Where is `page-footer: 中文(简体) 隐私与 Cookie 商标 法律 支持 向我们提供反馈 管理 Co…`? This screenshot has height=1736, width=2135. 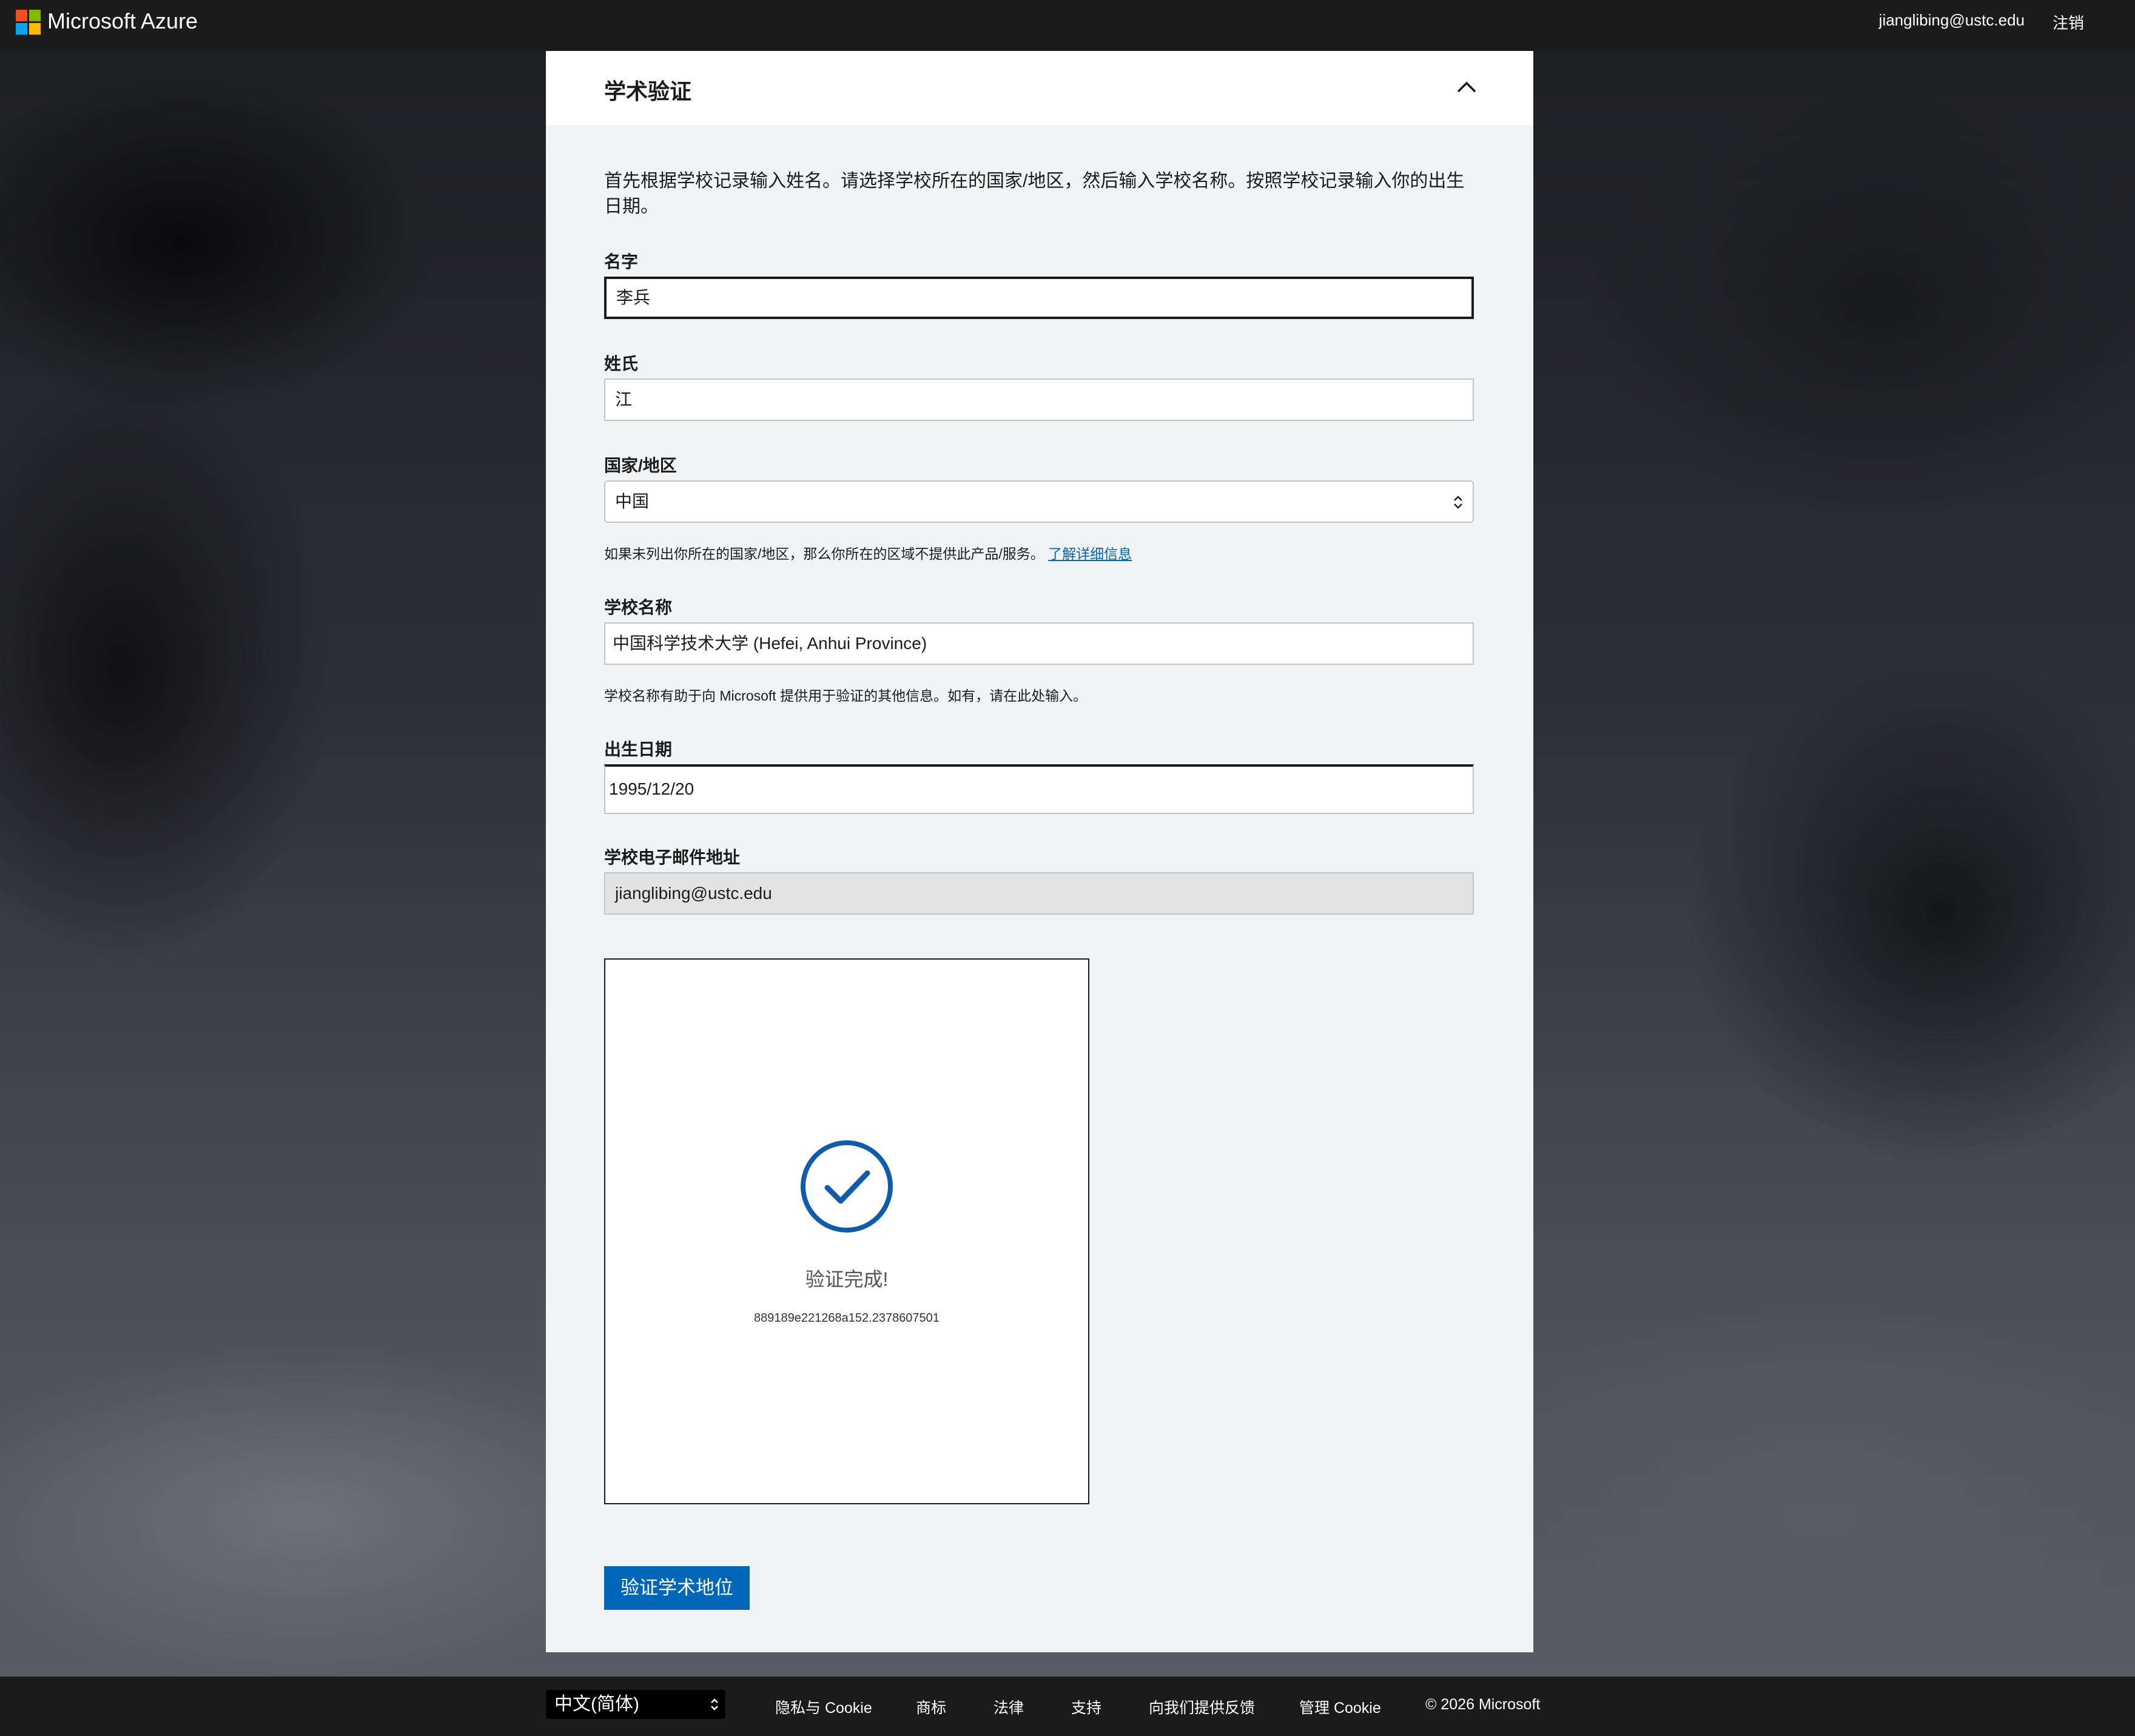
page-footer: 中文(简体) 隐私与 Cookie 商标 法律 支持 向我们提供反馈 管理 Co… is located at coordinates (1067, 1706).